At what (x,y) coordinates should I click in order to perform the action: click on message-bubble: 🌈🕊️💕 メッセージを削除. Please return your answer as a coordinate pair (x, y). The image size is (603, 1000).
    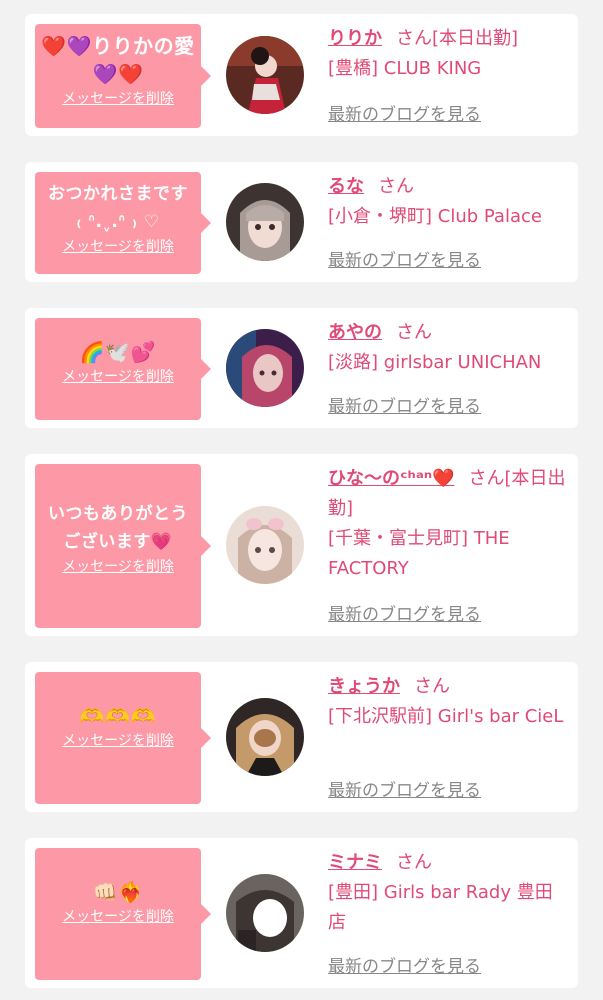
    Looking at the image, I should click on (123, 369).